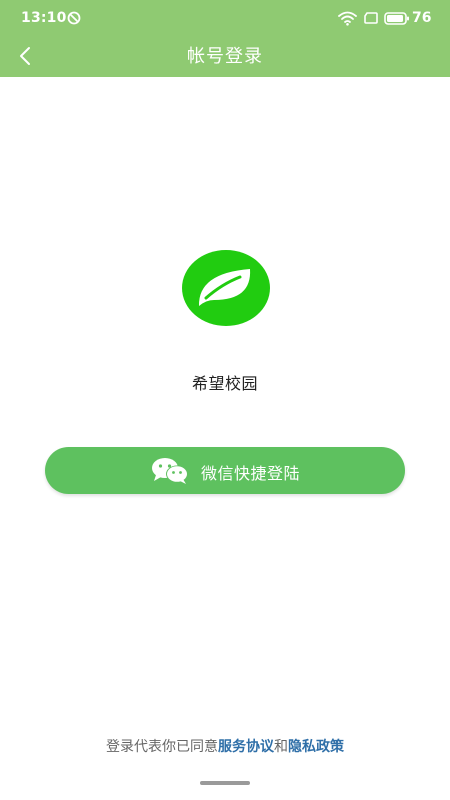 The height and width of the screenshot is (800, 450). I want to click on status-time: 13:10, so click(44, 18).